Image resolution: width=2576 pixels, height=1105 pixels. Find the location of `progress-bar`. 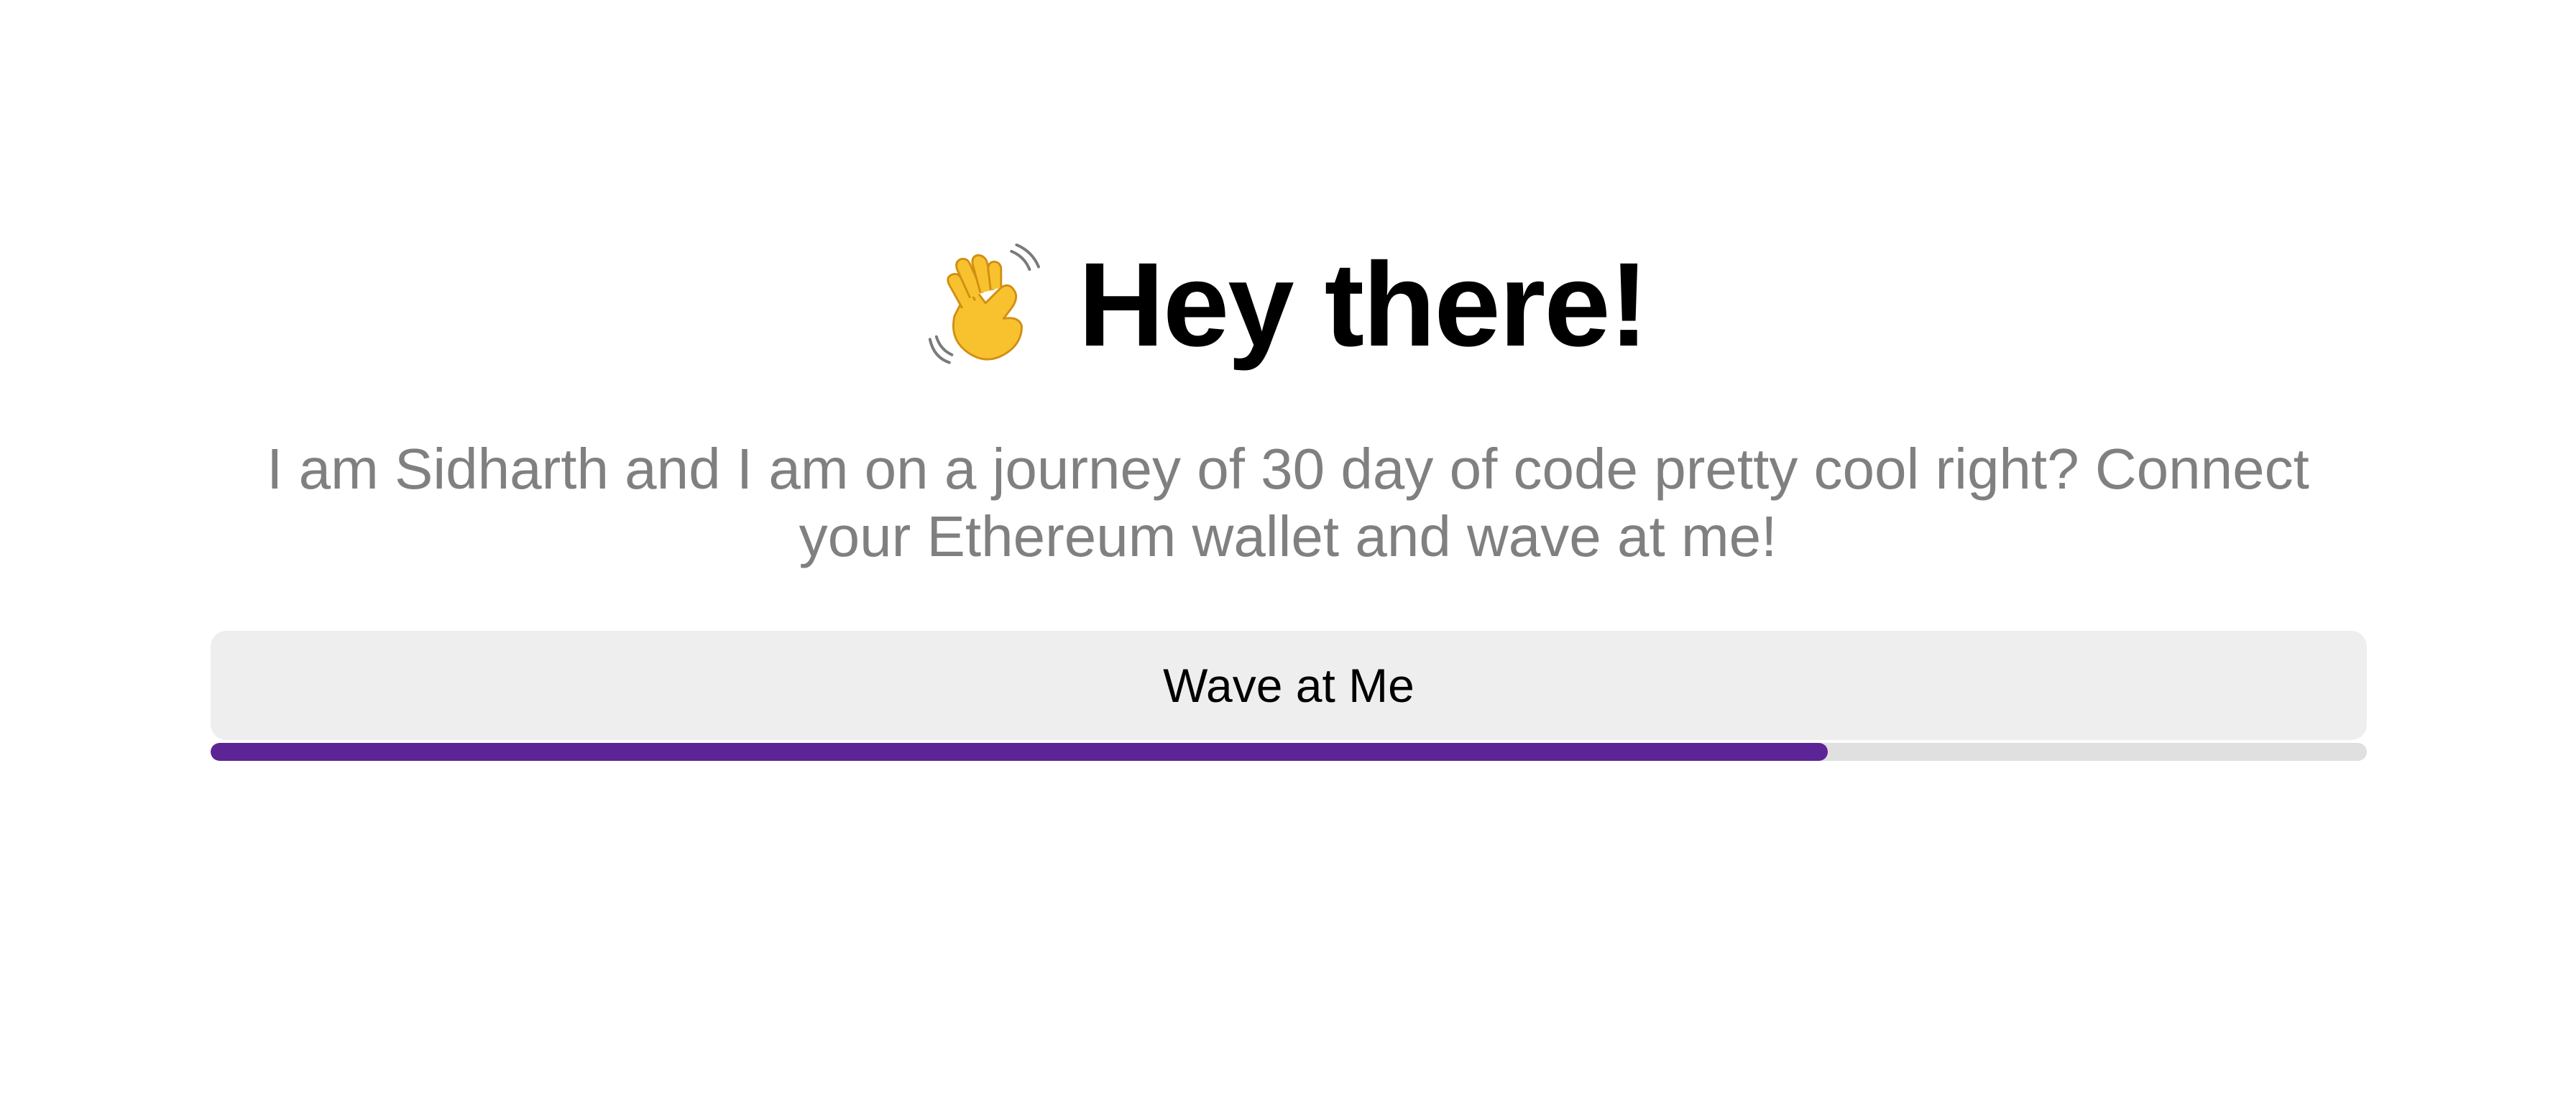

progress-bar is located at coordinates (1289, 752).